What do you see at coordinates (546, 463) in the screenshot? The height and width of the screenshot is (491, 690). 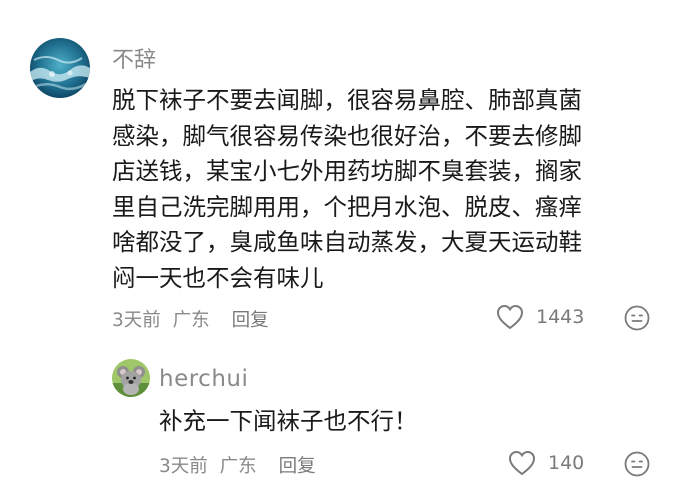 I see `reply-like-button: 140` at bounding box center [546, 463].